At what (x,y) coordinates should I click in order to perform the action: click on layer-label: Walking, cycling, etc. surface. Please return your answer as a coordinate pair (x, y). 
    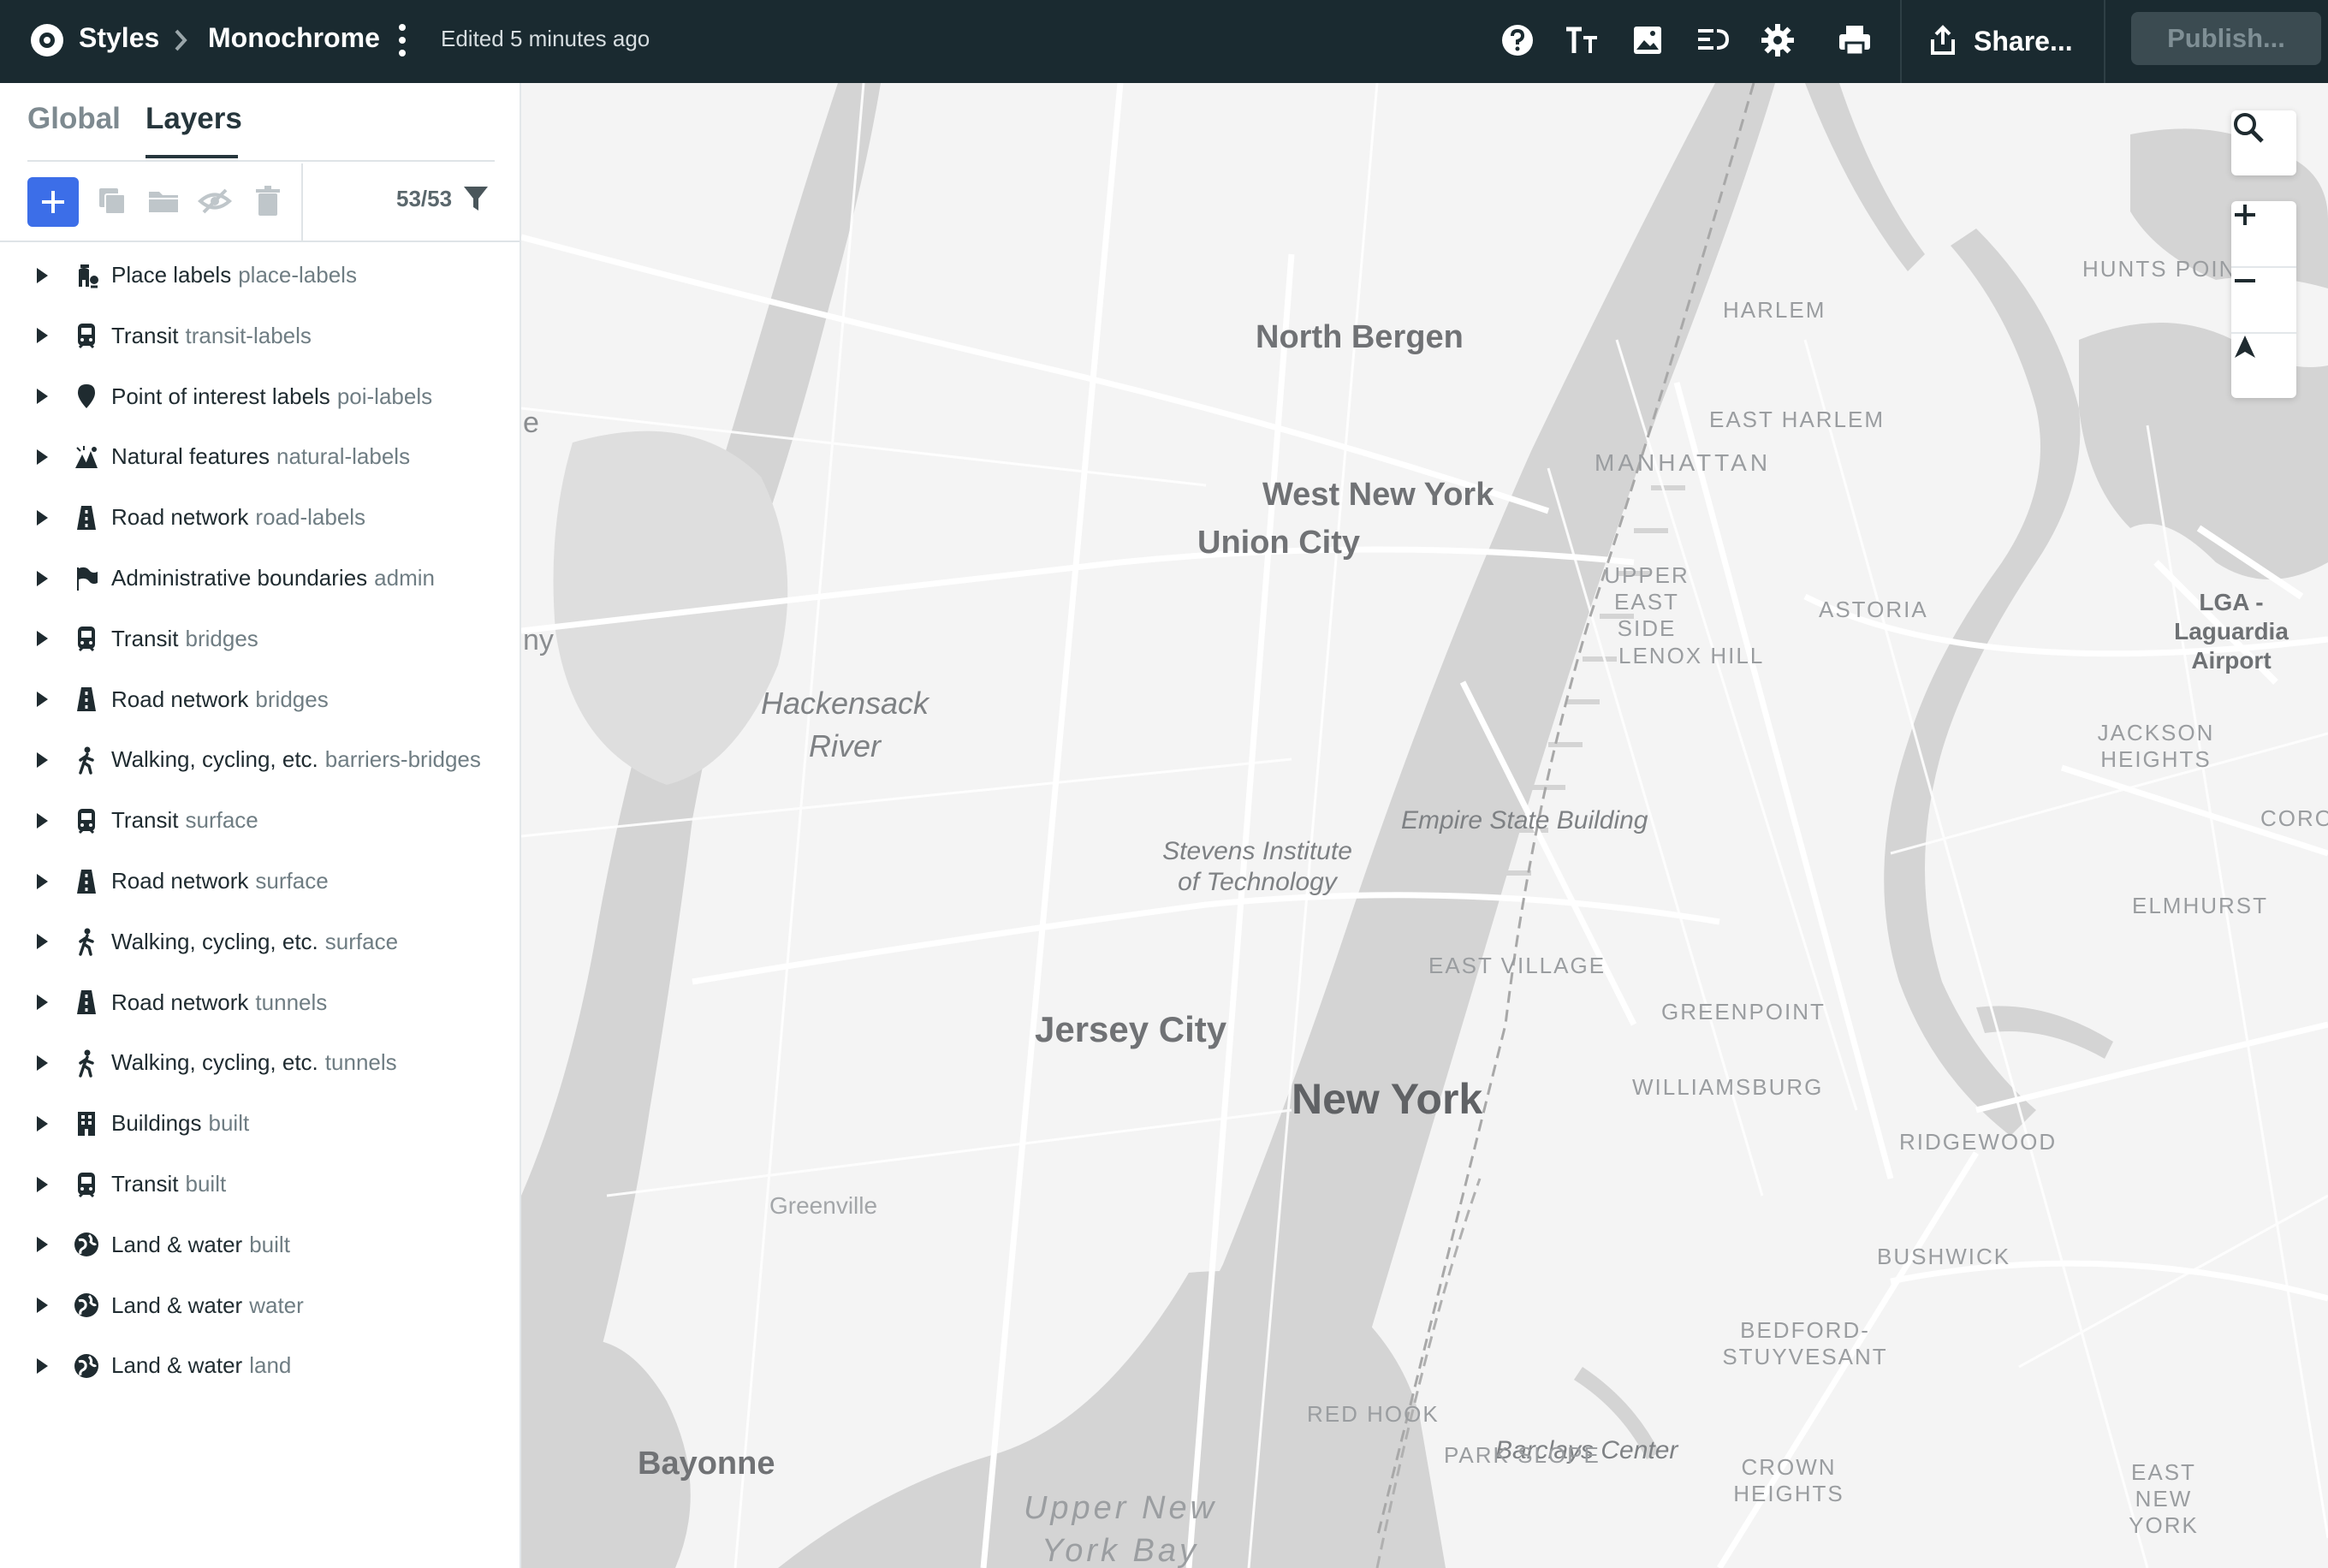
    Looking at the image, I should click on (255, 942).